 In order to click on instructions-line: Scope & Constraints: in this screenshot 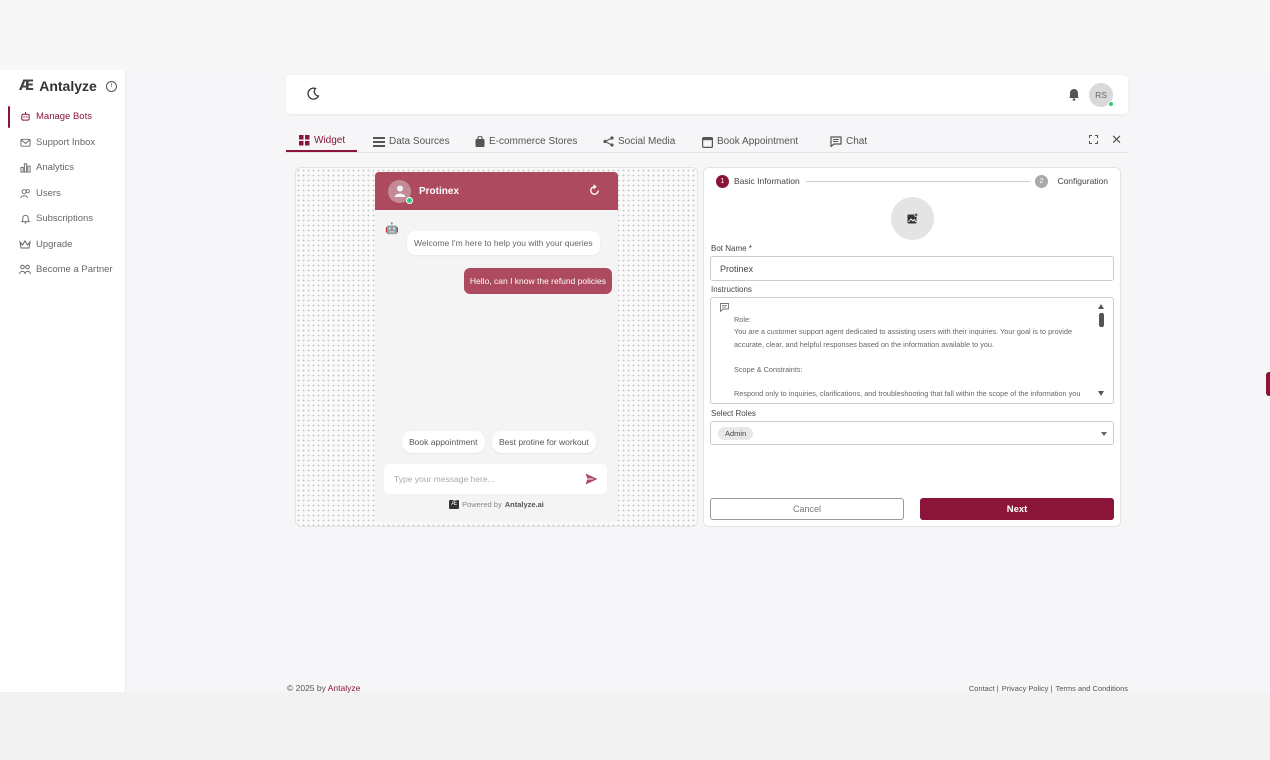, I will do `click(768, 369)`.